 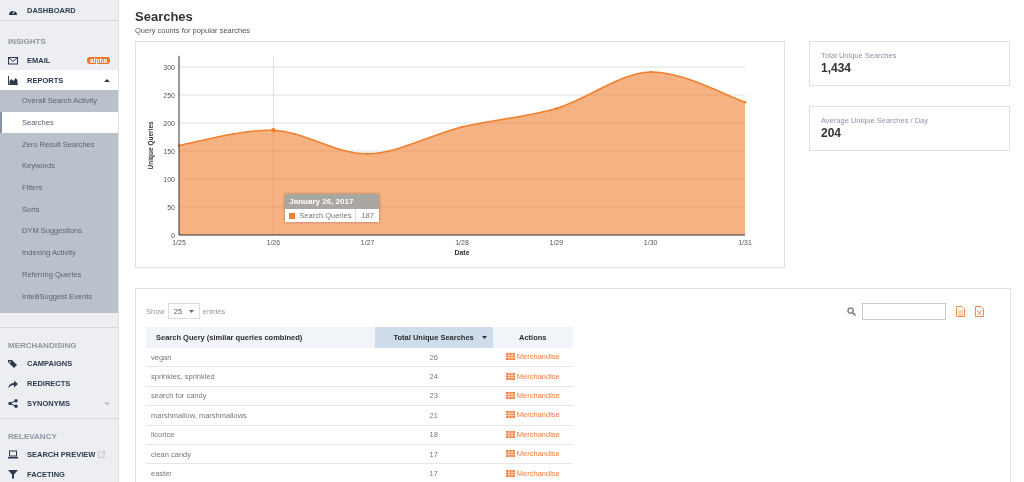 I want to click on area-chart-icon, so click(x=13, y=80).